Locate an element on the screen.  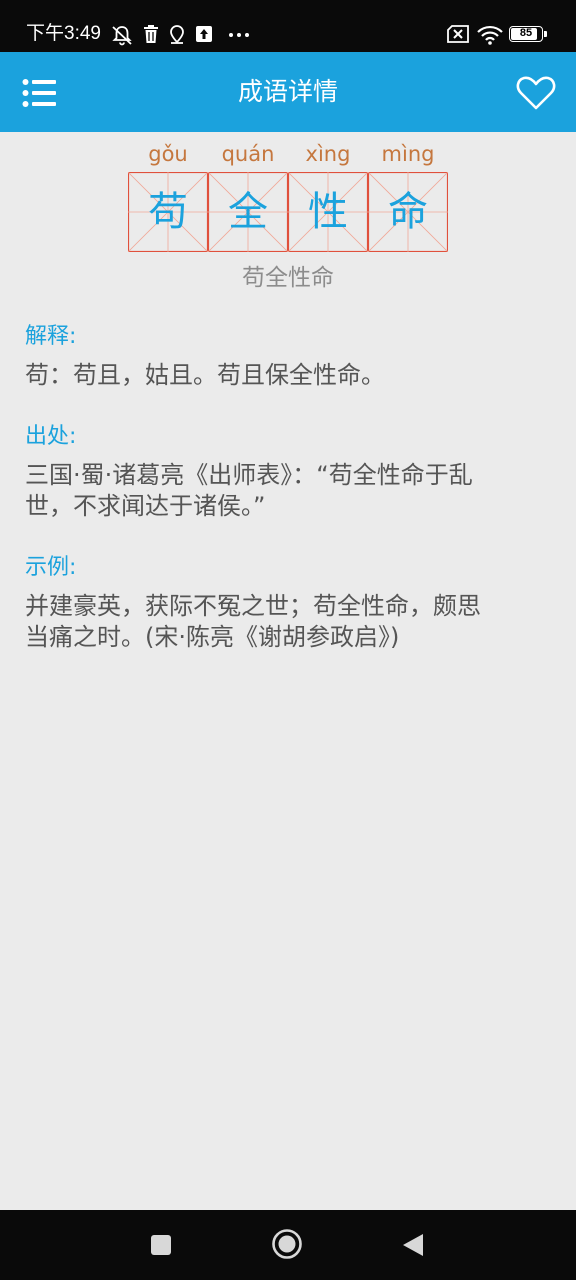
source-text-line2: 世，不求闻达于诸侯。” is located at coordinates (145, 506).